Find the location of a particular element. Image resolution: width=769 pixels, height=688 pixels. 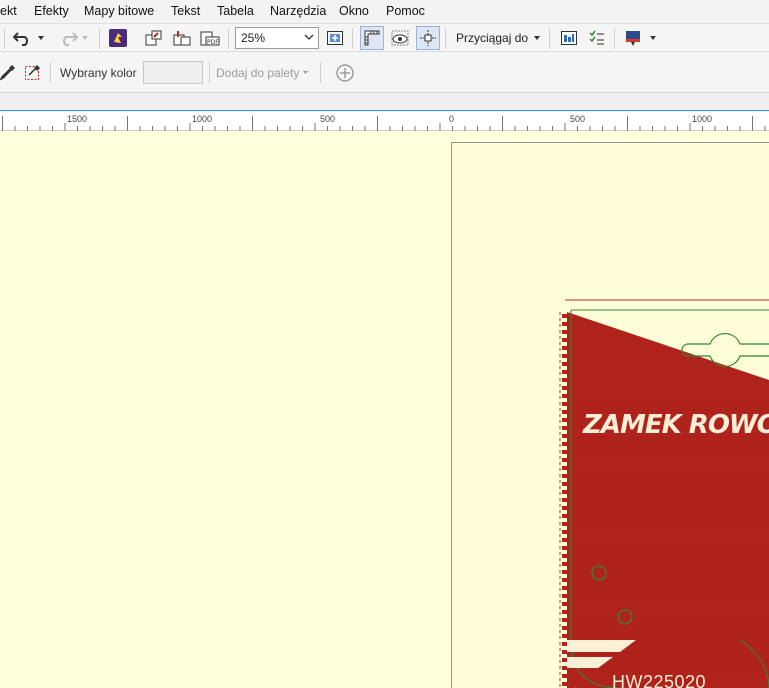

artwork-title: ZAMEK ROWO is located at coordinates (676, 425).